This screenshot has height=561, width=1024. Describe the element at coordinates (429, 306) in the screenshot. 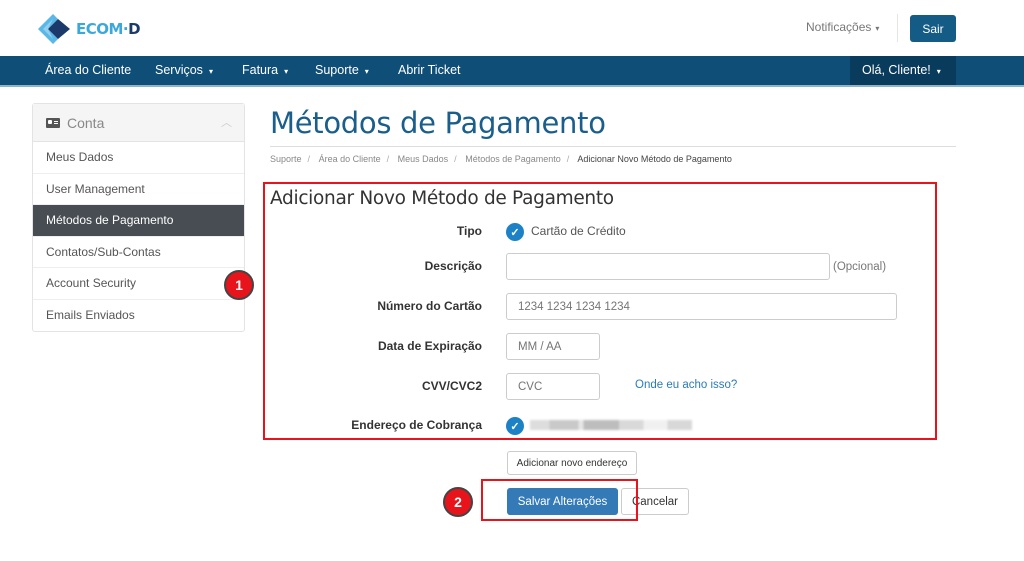

I see `card-number-label: Número do Cartão` at that location.